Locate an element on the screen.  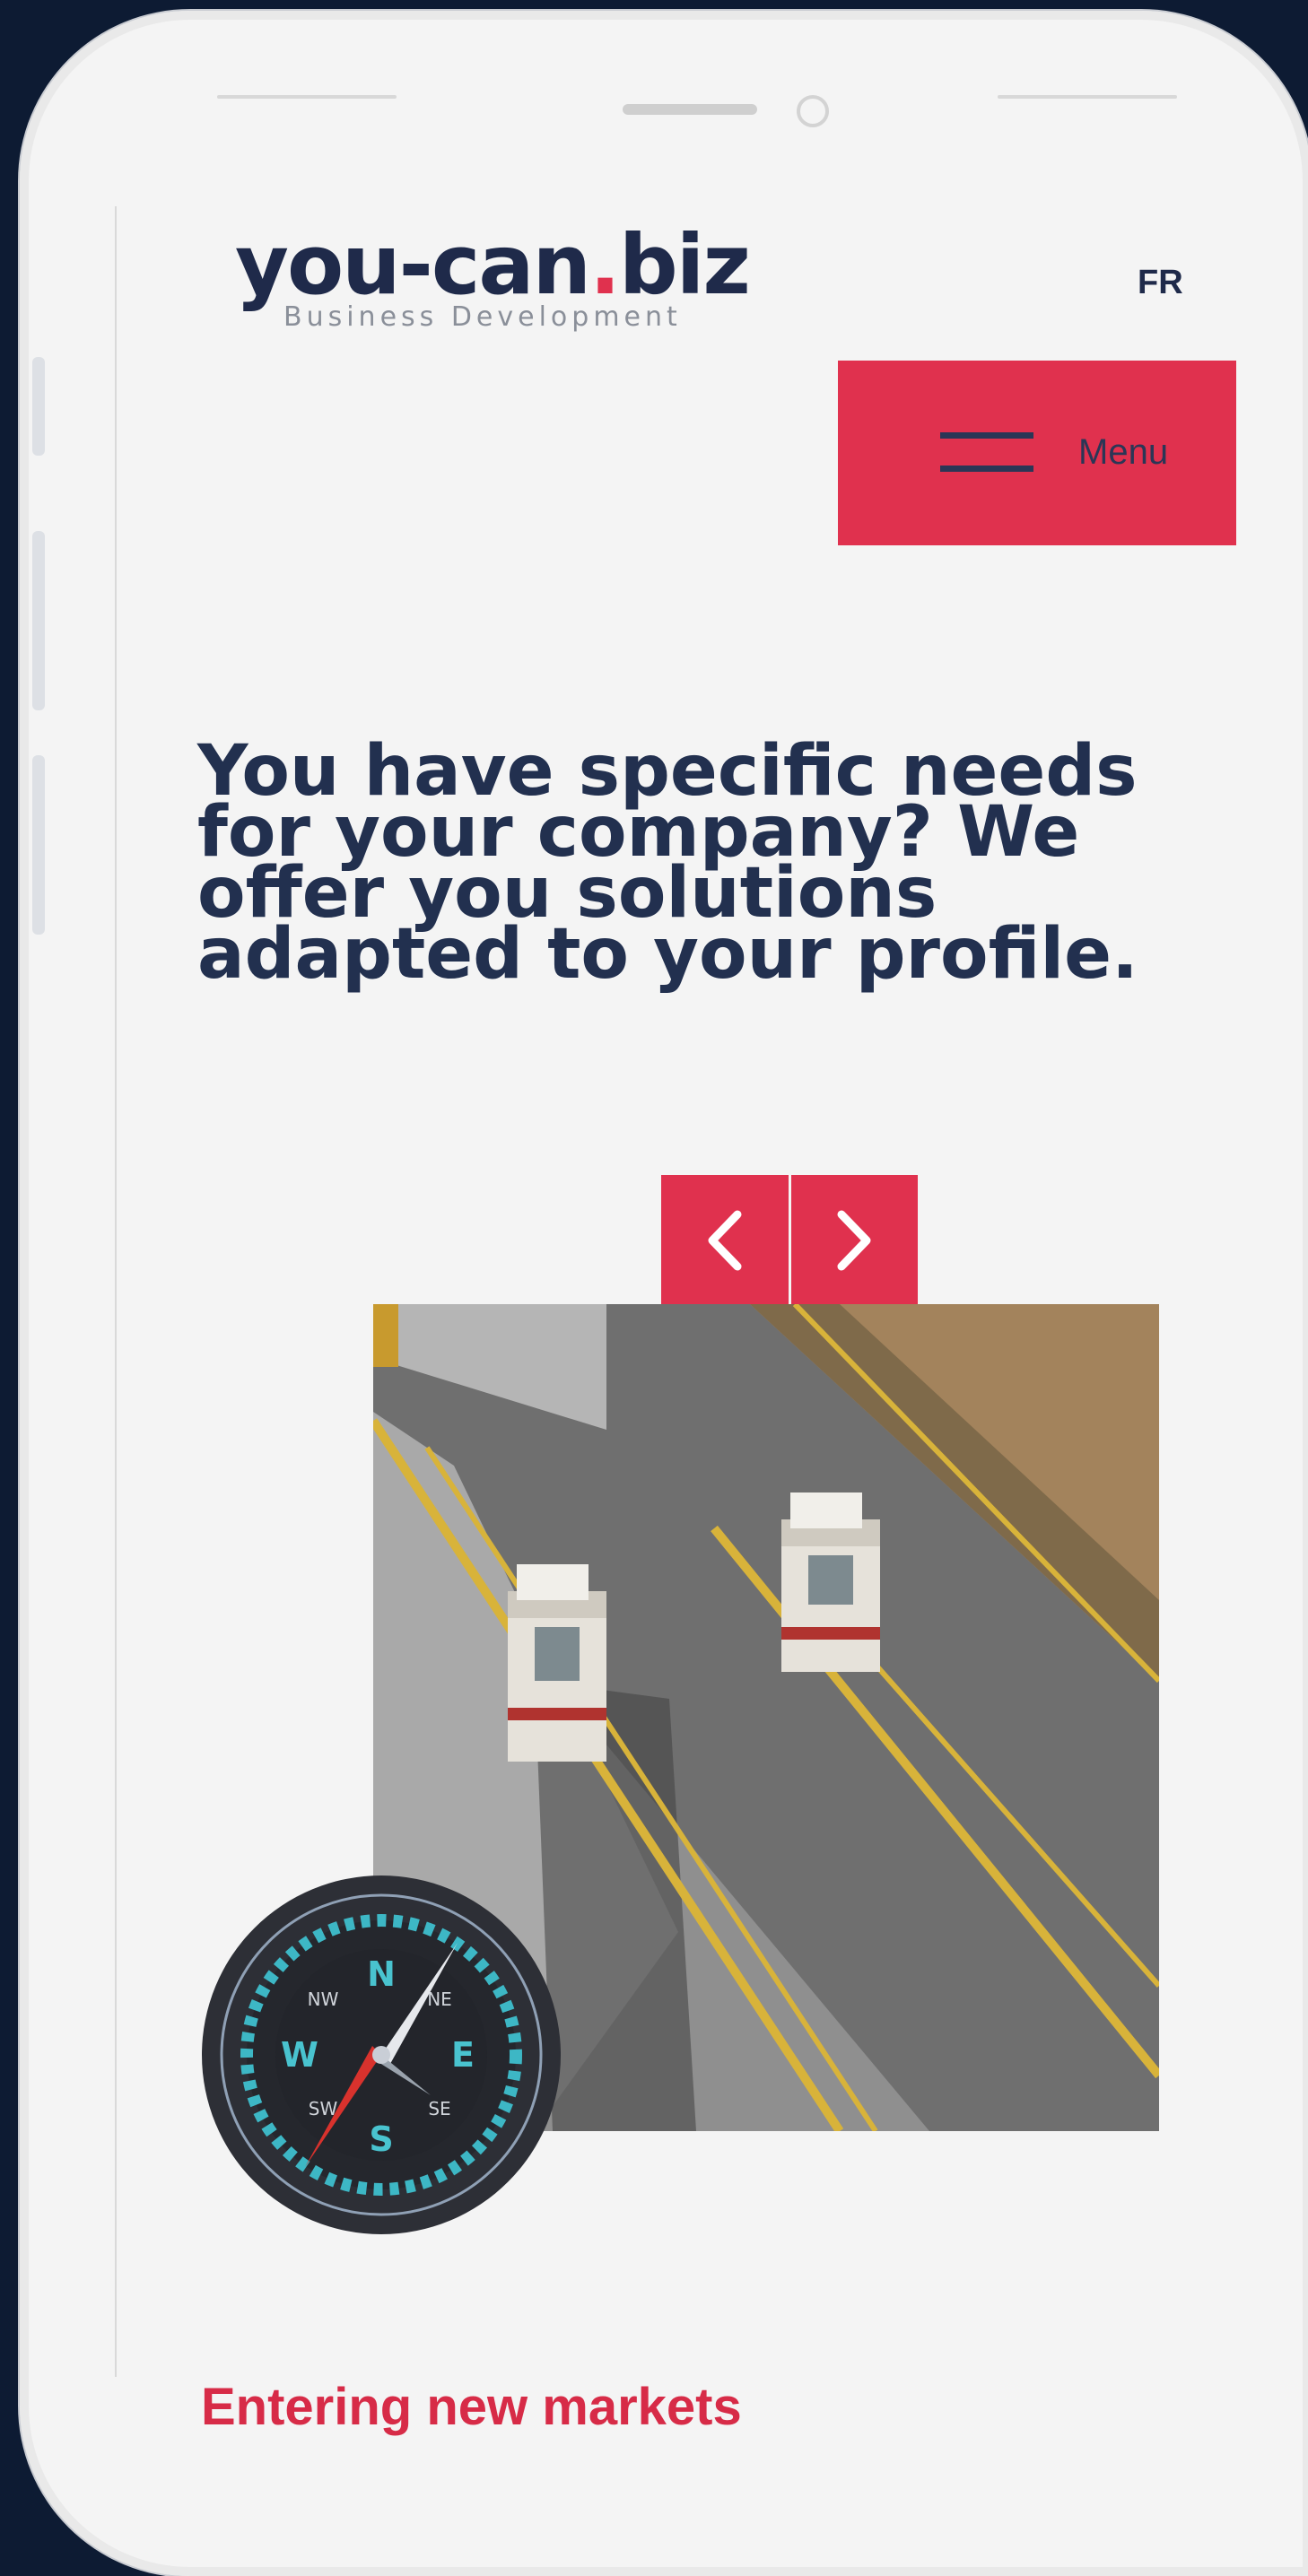
chevron-right-icon is located at coordinates (854, 1240).